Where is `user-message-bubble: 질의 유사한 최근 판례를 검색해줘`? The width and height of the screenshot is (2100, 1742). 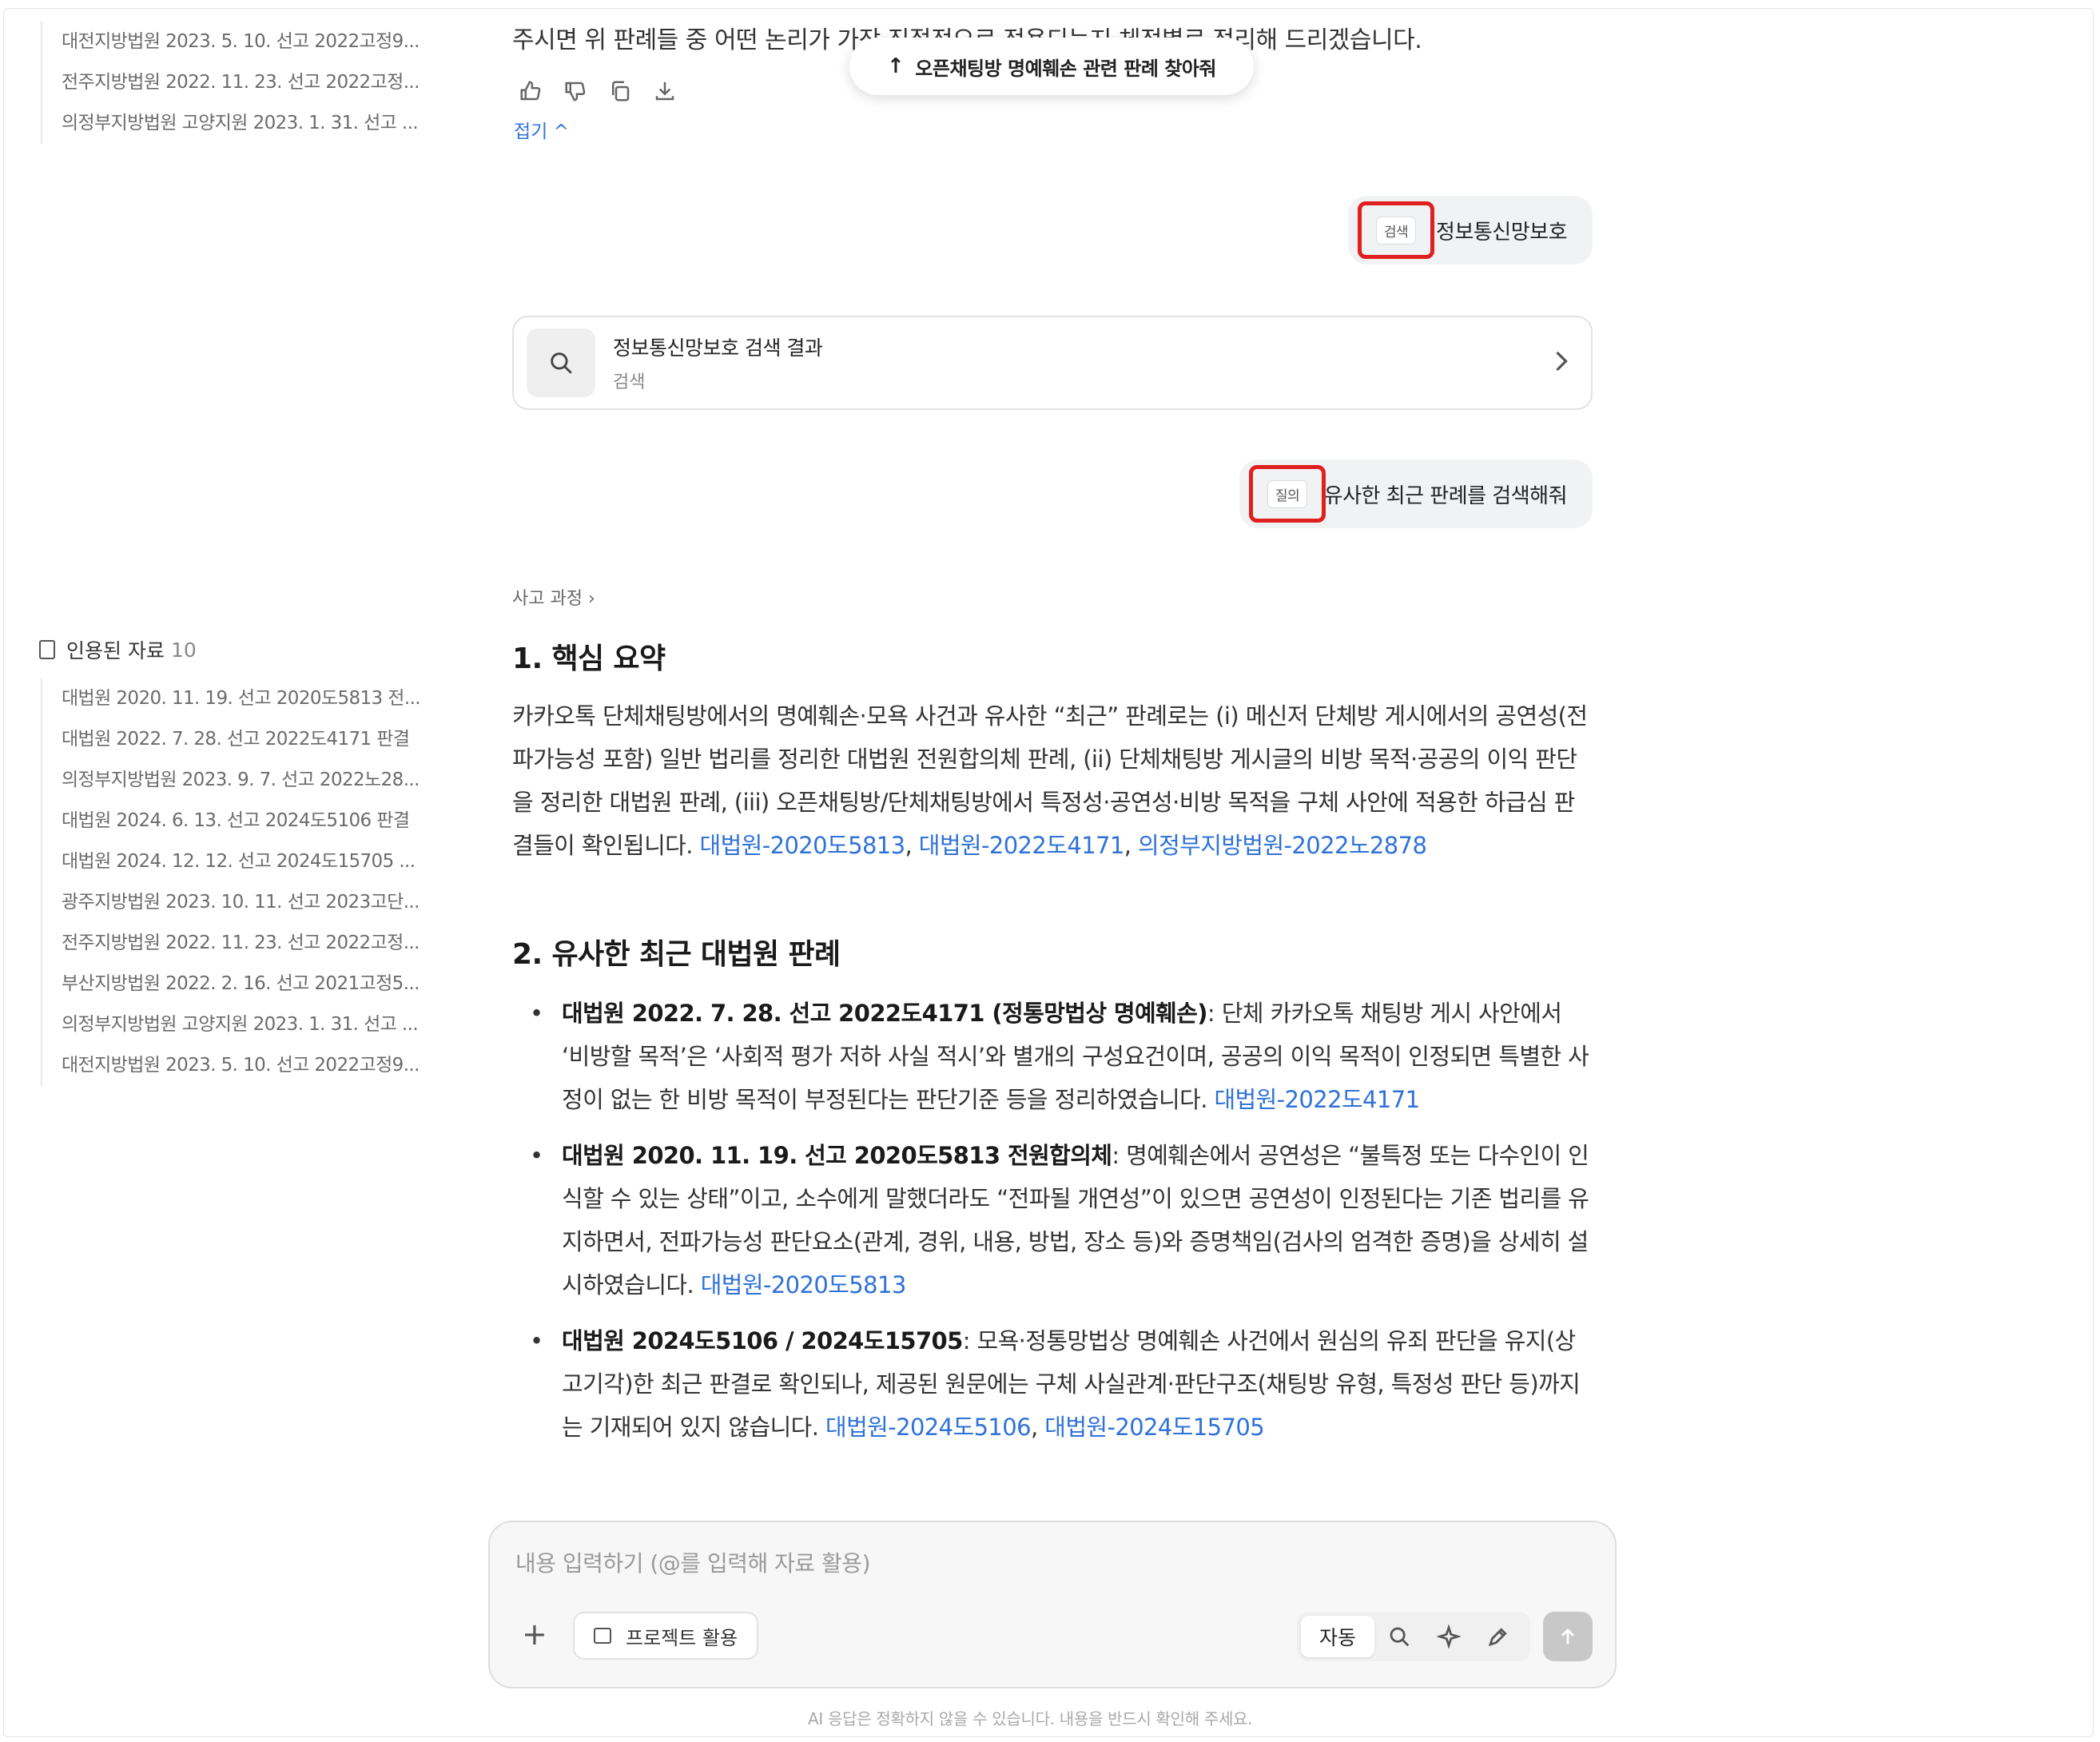
user-message-bubble: 질의 유사한 최근 판례를 검색해줘 is located at coordinates (1416, 494).